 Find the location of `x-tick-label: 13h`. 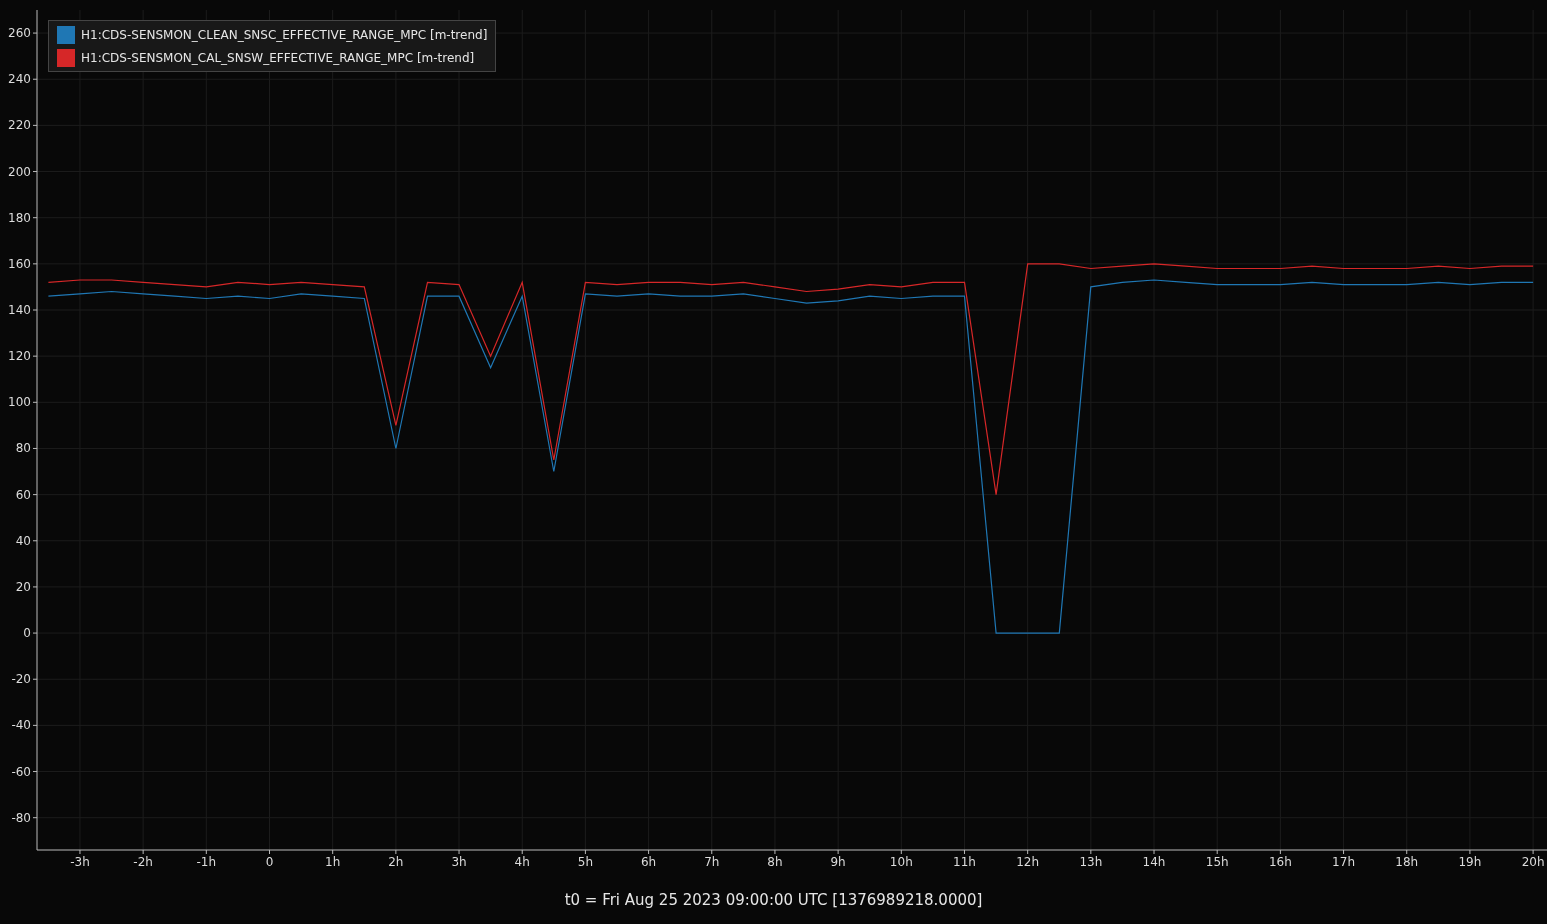

x-tick-label: 13h is located at coordinates (1091, 862).